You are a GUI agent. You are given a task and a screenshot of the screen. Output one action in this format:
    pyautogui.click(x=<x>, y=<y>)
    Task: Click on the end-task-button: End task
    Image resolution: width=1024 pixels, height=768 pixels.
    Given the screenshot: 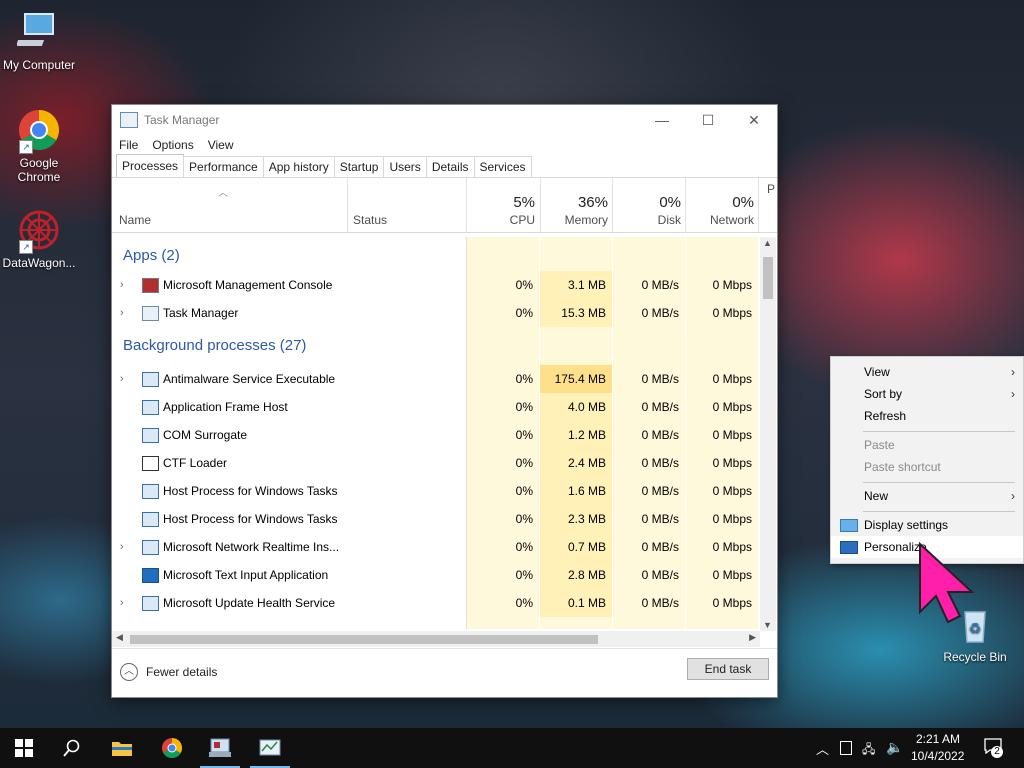 What is the action you would take?
    pyautogui.click(x=728, y=669)
    